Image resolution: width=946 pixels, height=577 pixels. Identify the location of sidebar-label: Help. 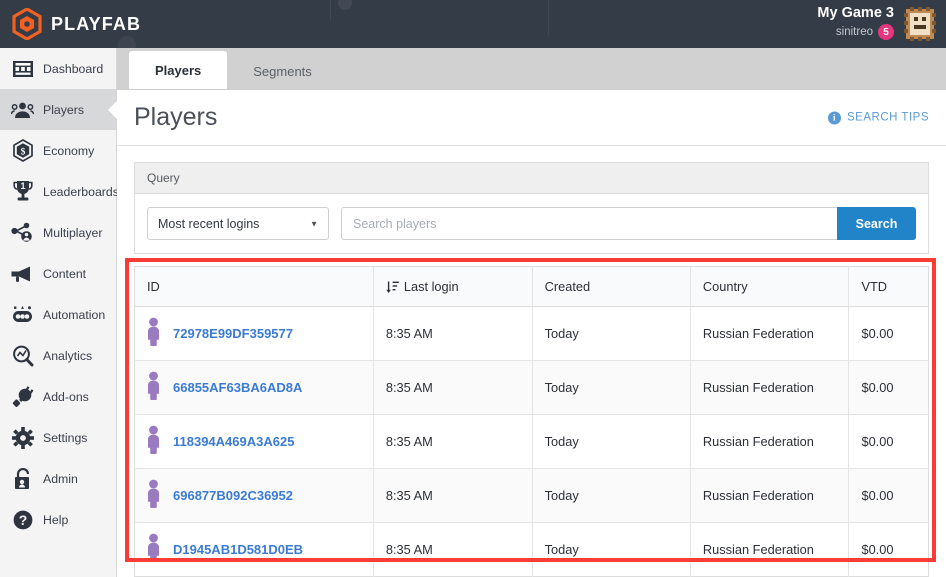
(56, 519).